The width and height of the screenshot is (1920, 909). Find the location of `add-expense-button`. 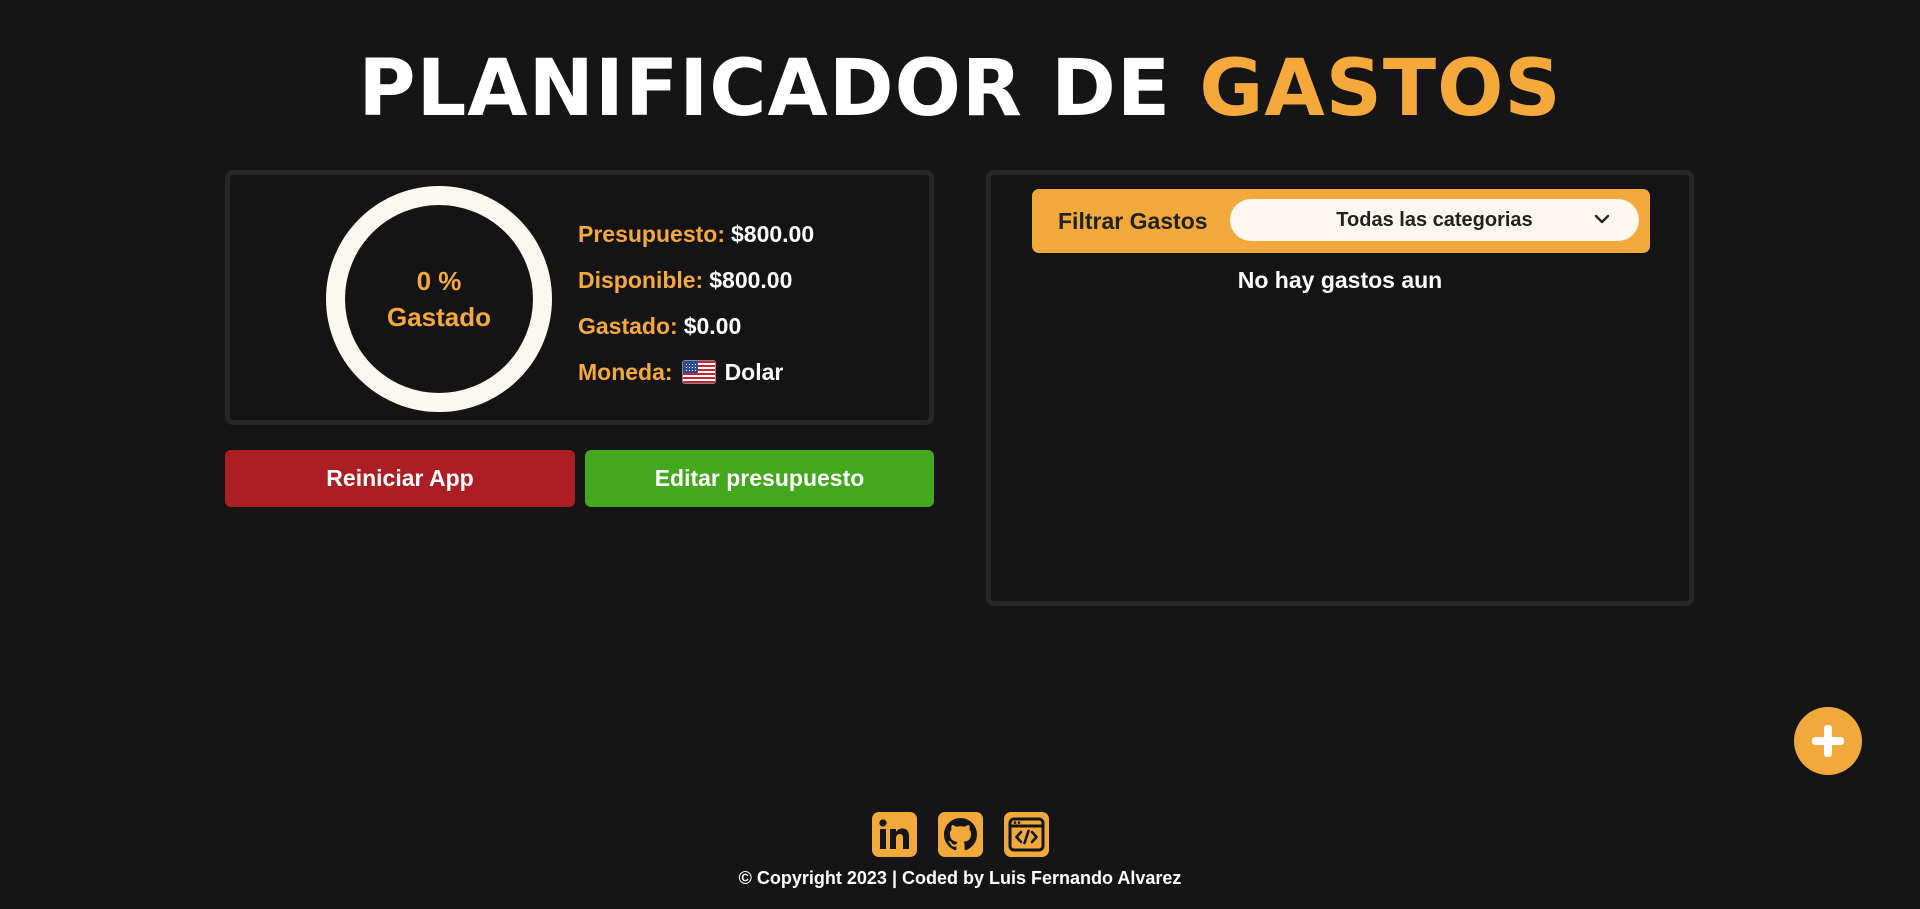

add-expense-button is located at coordinates (1828, 741).